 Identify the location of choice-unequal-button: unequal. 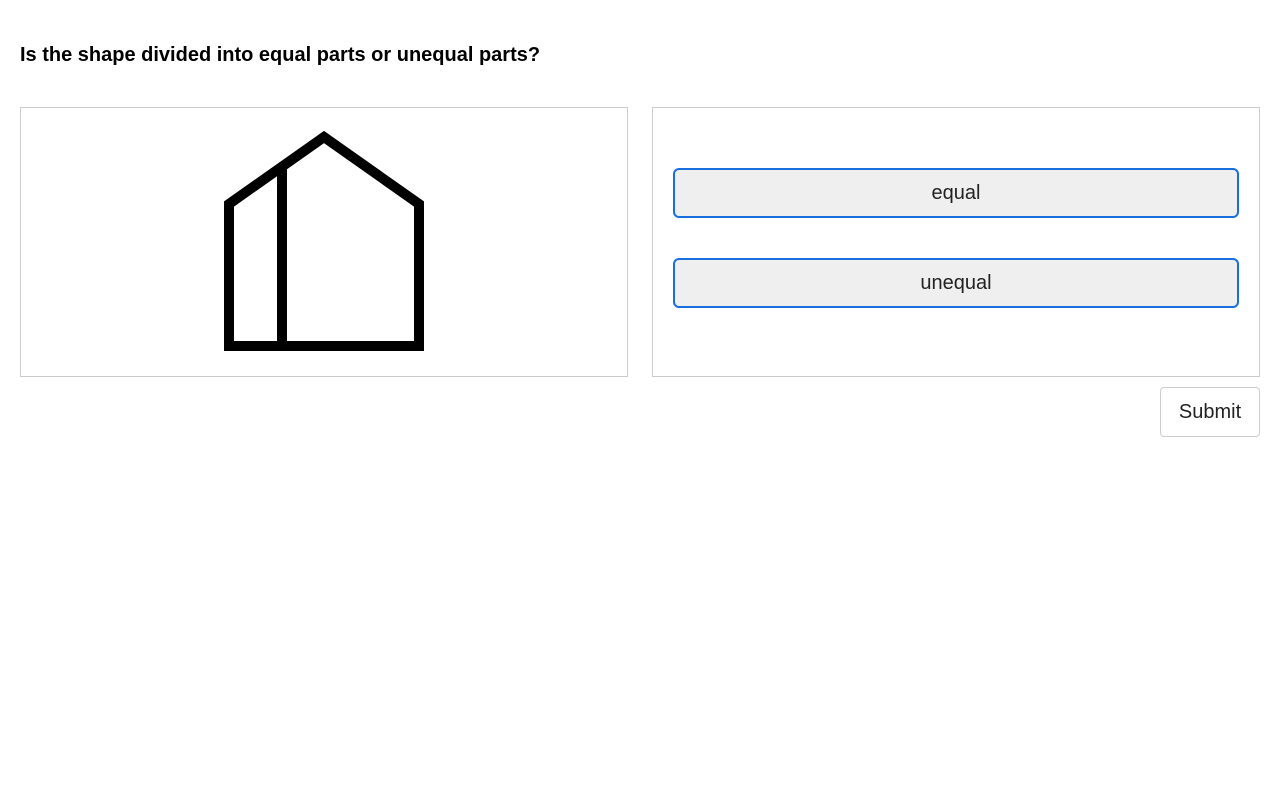
(956, 283).